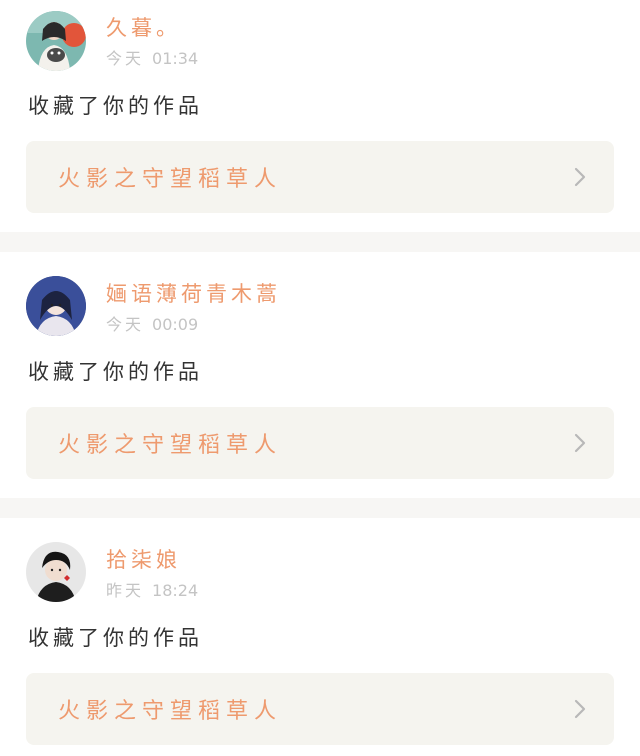 Image resolution: width=640 pixels, height=756 pixels. I want to click on timestamp: 今天 01:34, so click(152, 57).